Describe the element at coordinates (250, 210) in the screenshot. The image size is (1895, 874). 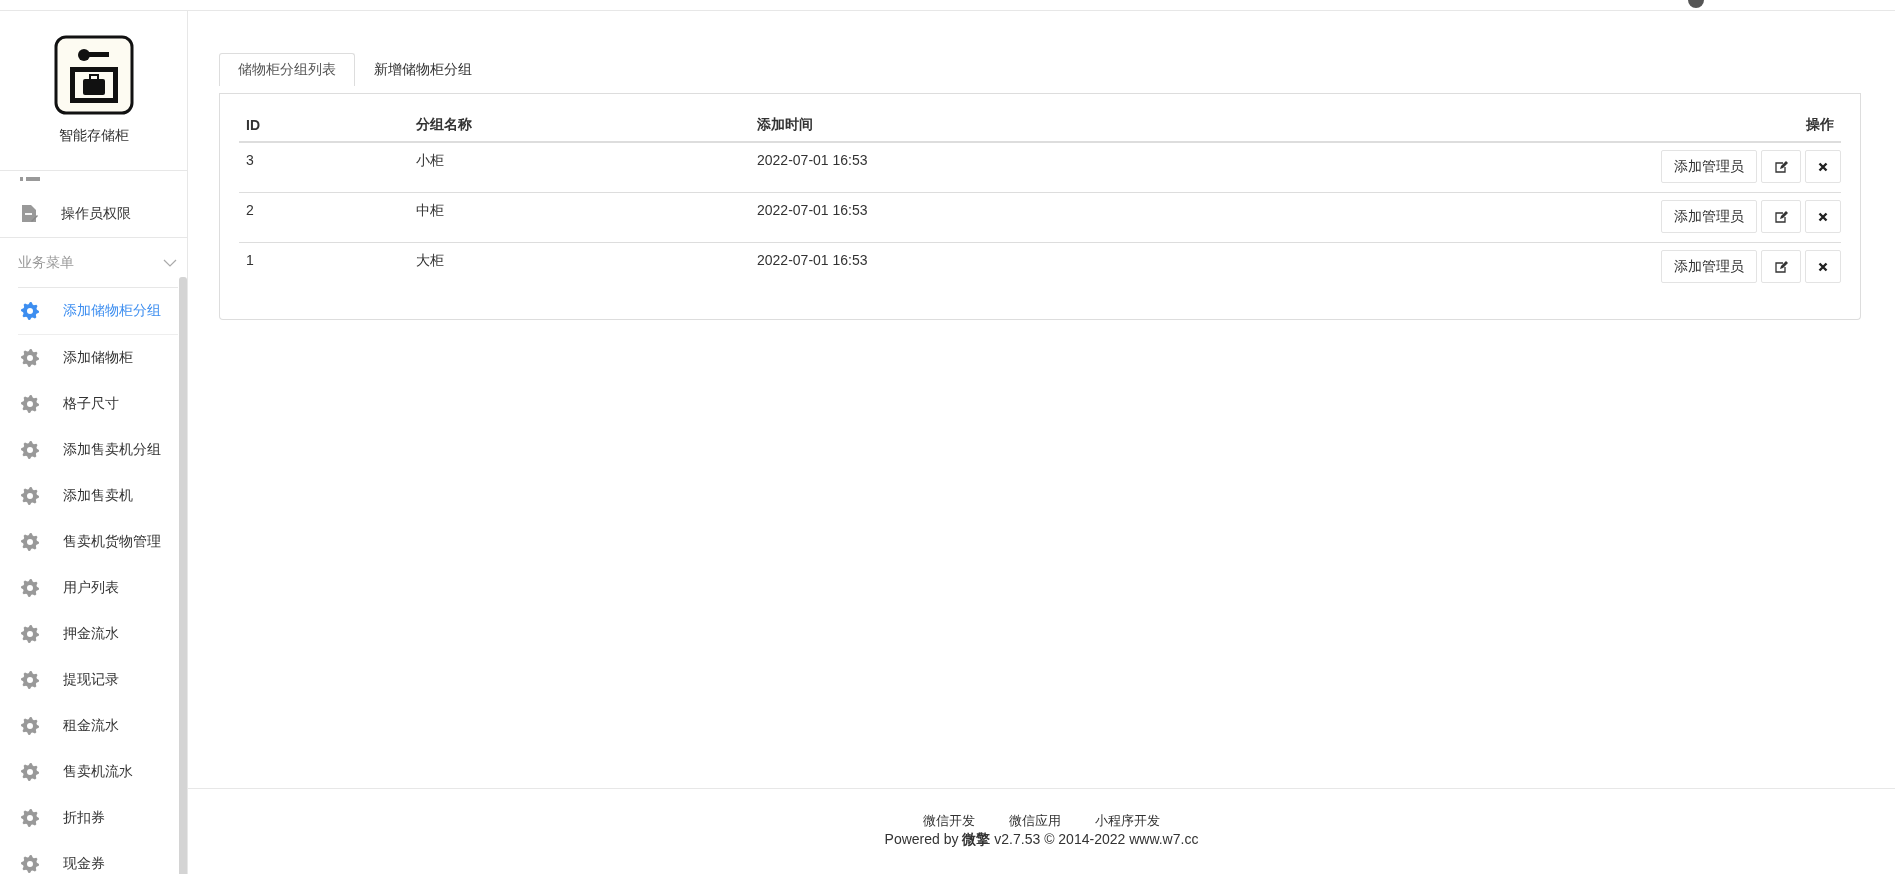
I see `table-cell: 2` at that location.